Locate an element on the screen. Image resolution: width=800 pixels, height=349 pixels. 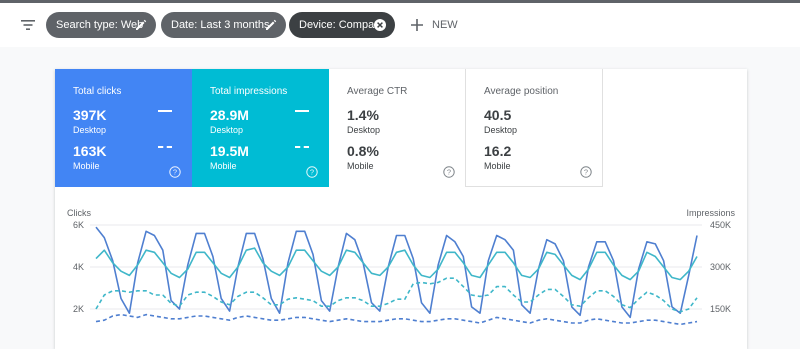
metric-desktop-value: 397K is located at coordinates (90, 115).